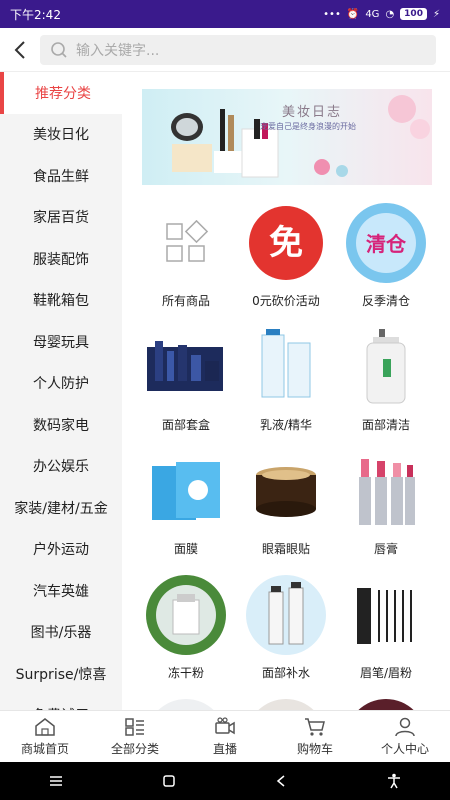  I want to click on video-camera-icon, so click(225, 725).